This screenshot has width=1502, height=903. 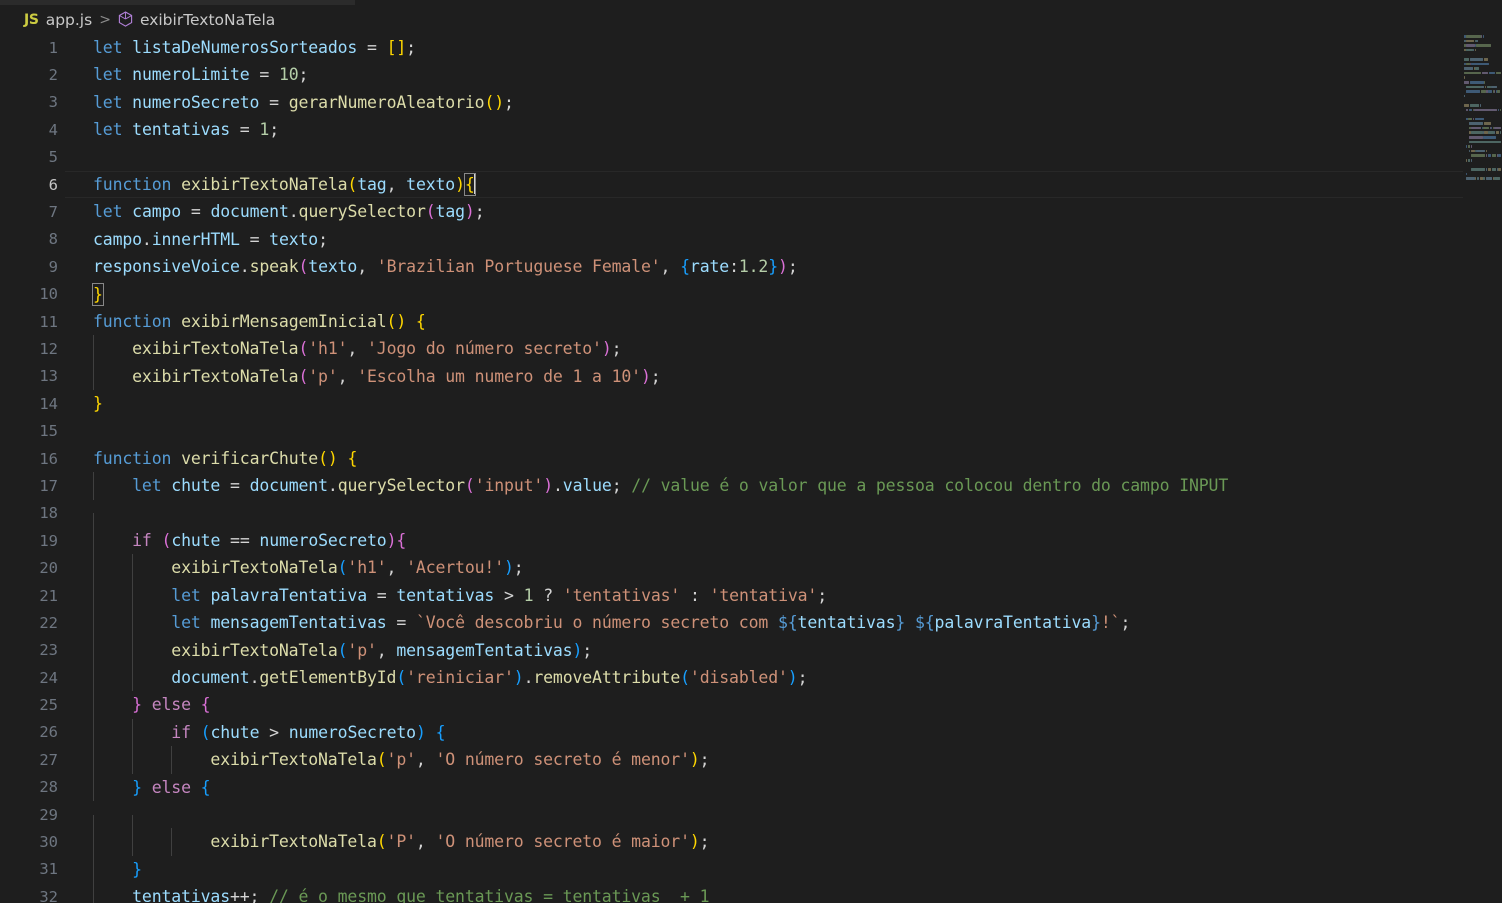 What do you see at coordinates (48, 513) in the screenshot?
I see `line-number: 18` at bounding box center [48, 513].